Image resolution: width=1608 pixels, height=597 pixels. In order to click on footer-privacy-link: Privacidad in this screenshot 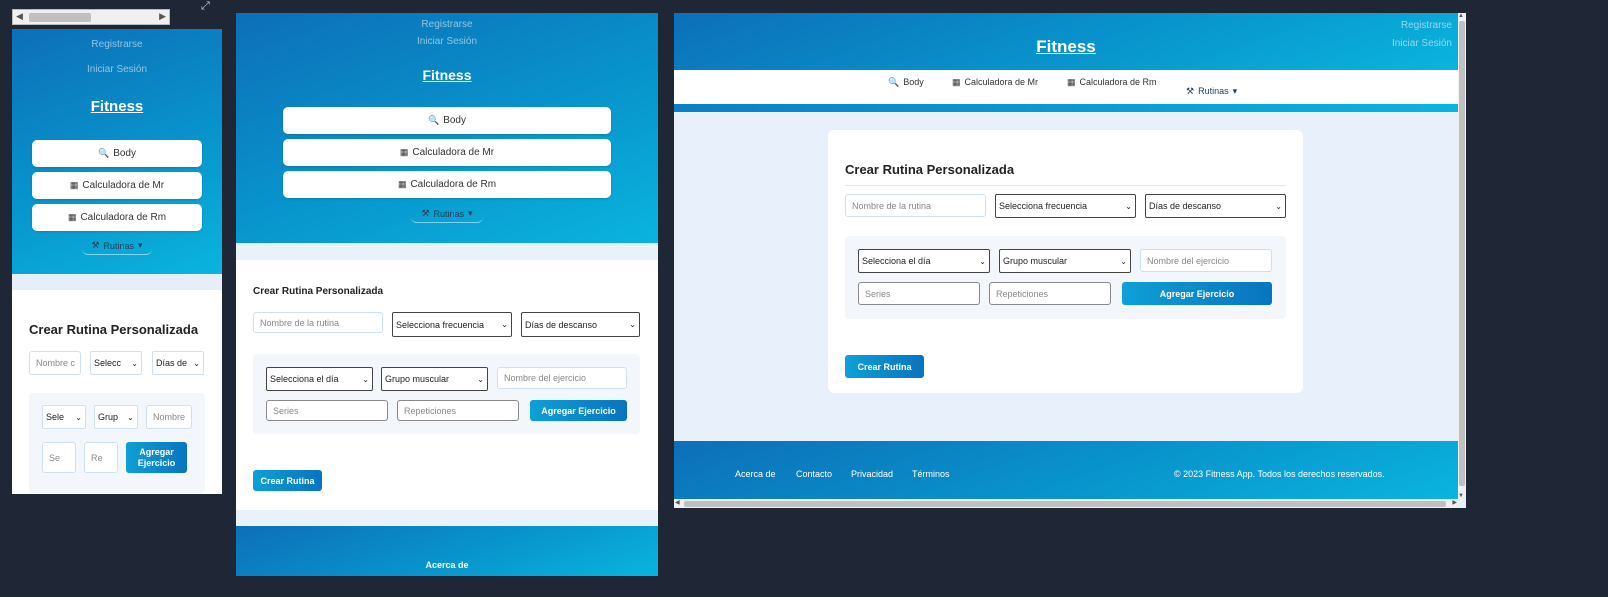, I will do `click(872, 474)`.